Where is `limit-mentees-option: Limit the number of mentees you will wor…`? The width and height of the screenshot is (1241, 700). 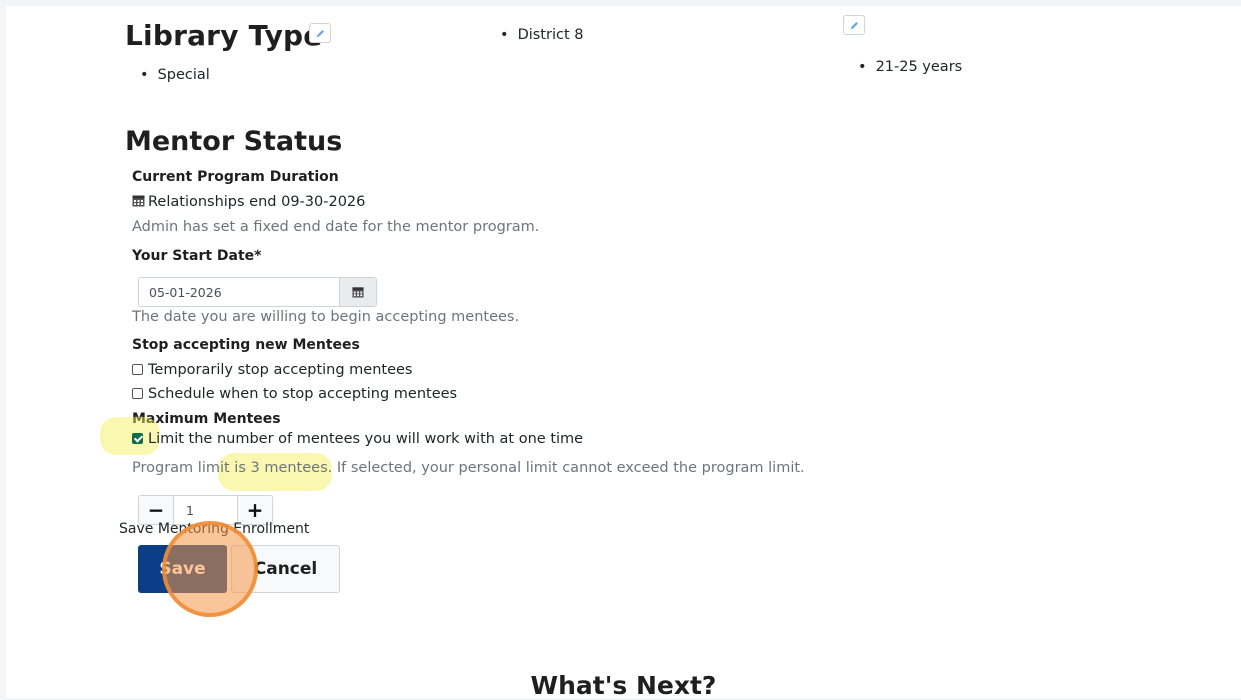
limit-mentees-option: Limit the number of mentees you will wor… is located at coordinates (357, 439).